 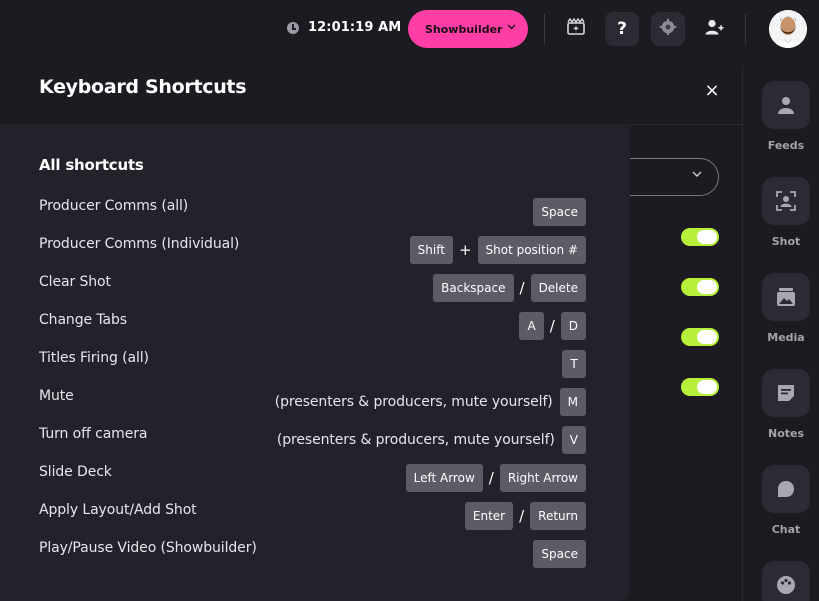 I want to click on keycap: Return, so click(x=558, y=516).